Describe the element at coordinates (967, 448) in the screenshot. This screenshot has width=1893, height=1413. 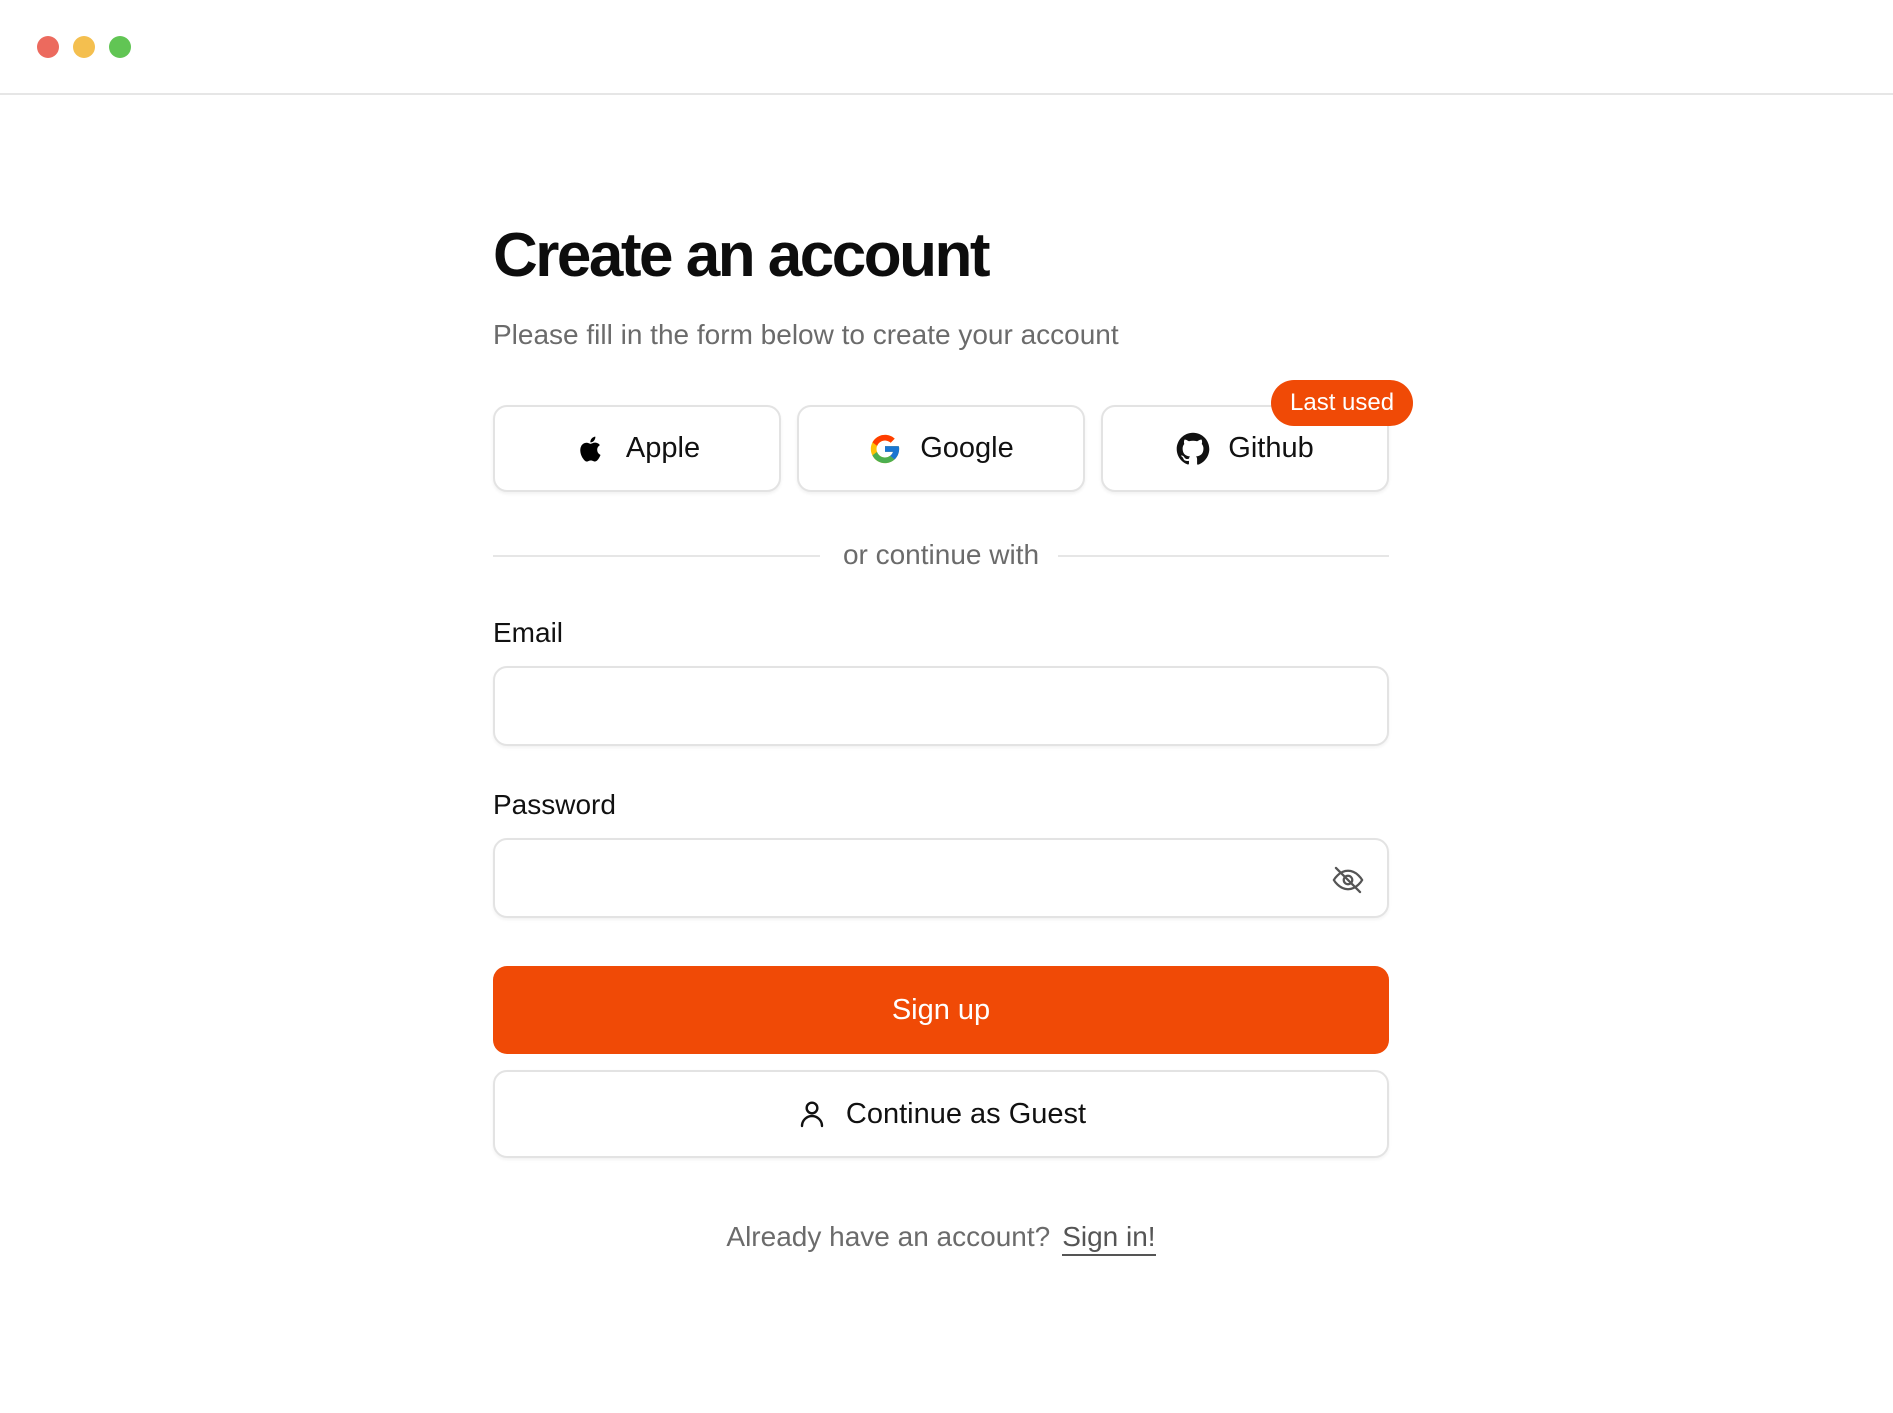
I see `google-login-label: Google` at that location.